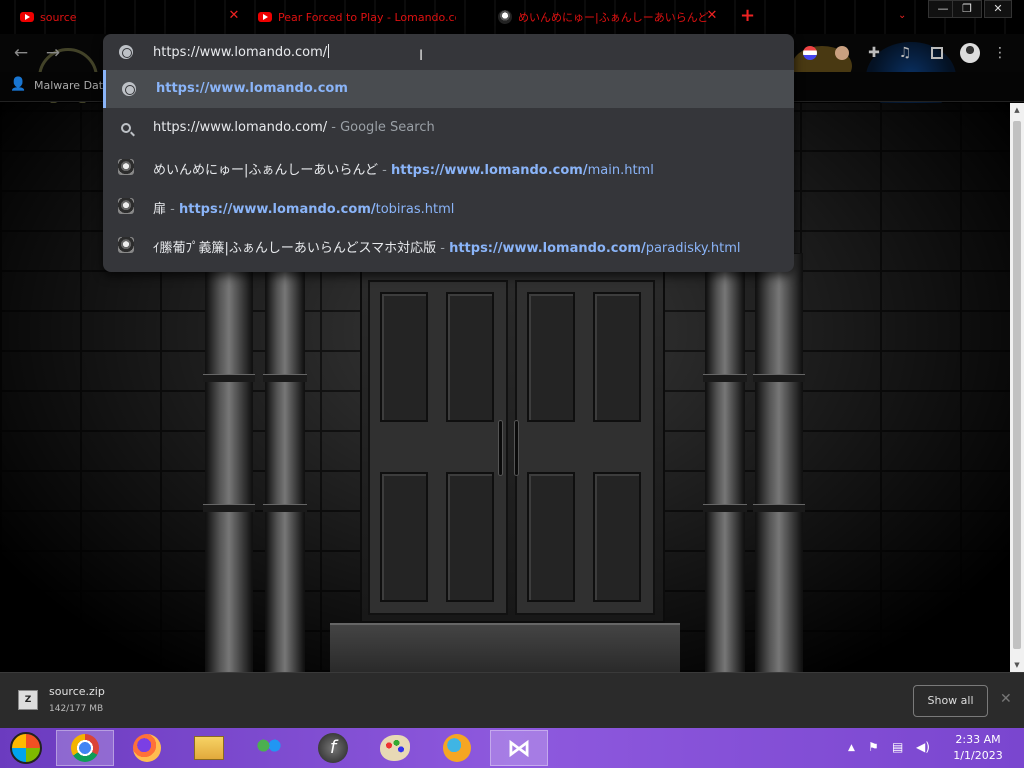  What do you see at coordinates (937, 53) in the screenshot?
I see `side-panel-icon` at bounding box center [937, 53].